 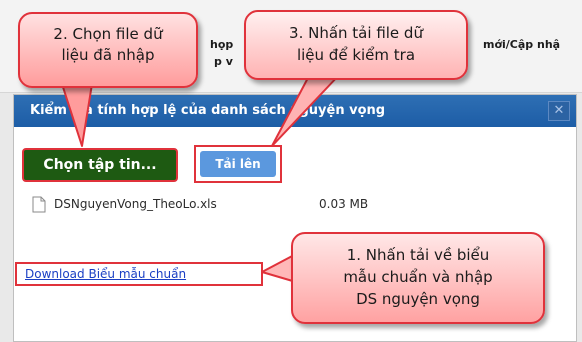 I want to click on callout-text: DS nguyện vọng, so click(x=418, y=299).